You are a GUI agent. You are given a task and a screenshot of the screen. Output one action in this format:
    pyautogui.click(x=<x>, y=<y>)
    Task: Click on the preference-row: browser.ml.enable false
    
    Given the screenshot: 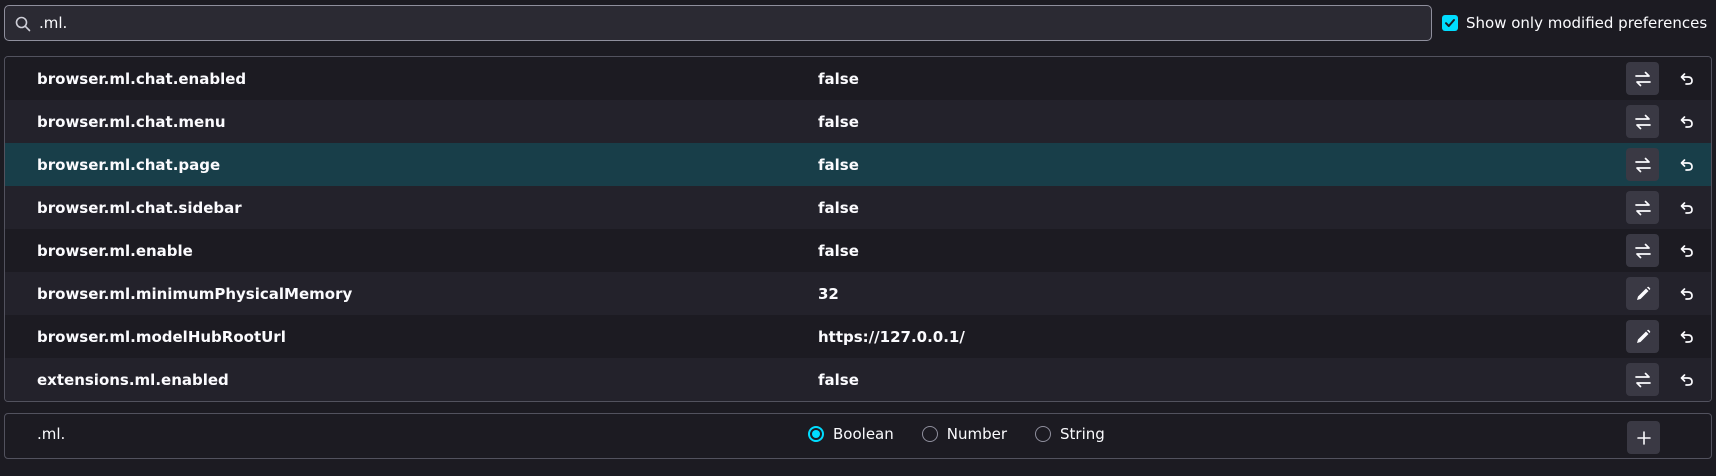 What is the action you would take?
    pyautogui.click(x=858, y=250)
    